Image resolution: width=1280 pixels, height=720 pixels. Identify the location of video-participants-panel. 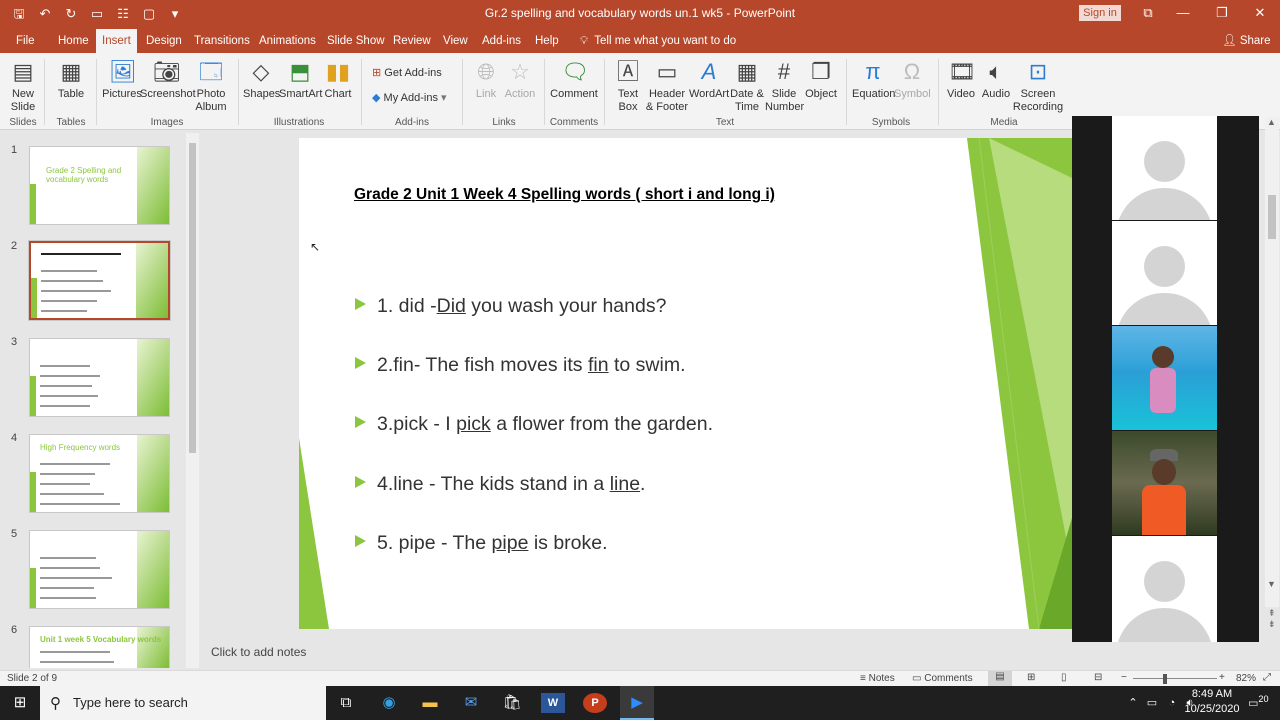
(1165, 379).